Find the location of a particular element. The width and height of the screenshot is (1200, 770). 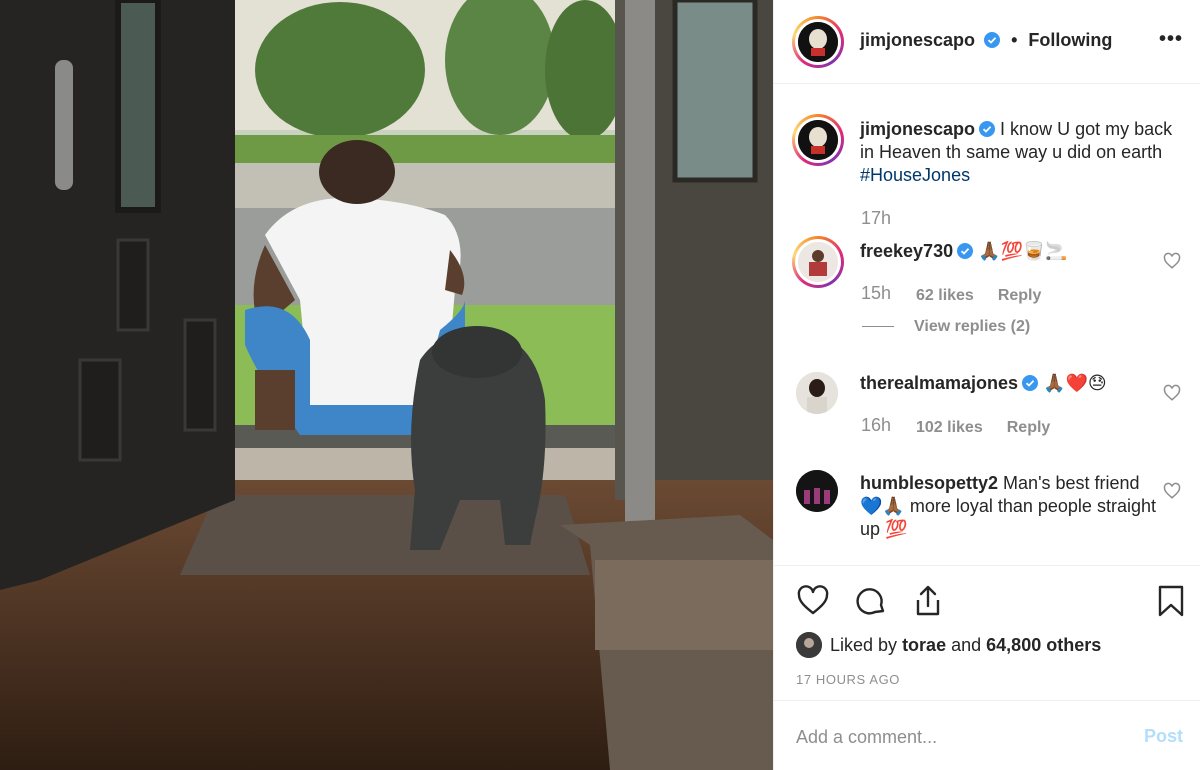

author-avatar is located at coordinates (818, 42).